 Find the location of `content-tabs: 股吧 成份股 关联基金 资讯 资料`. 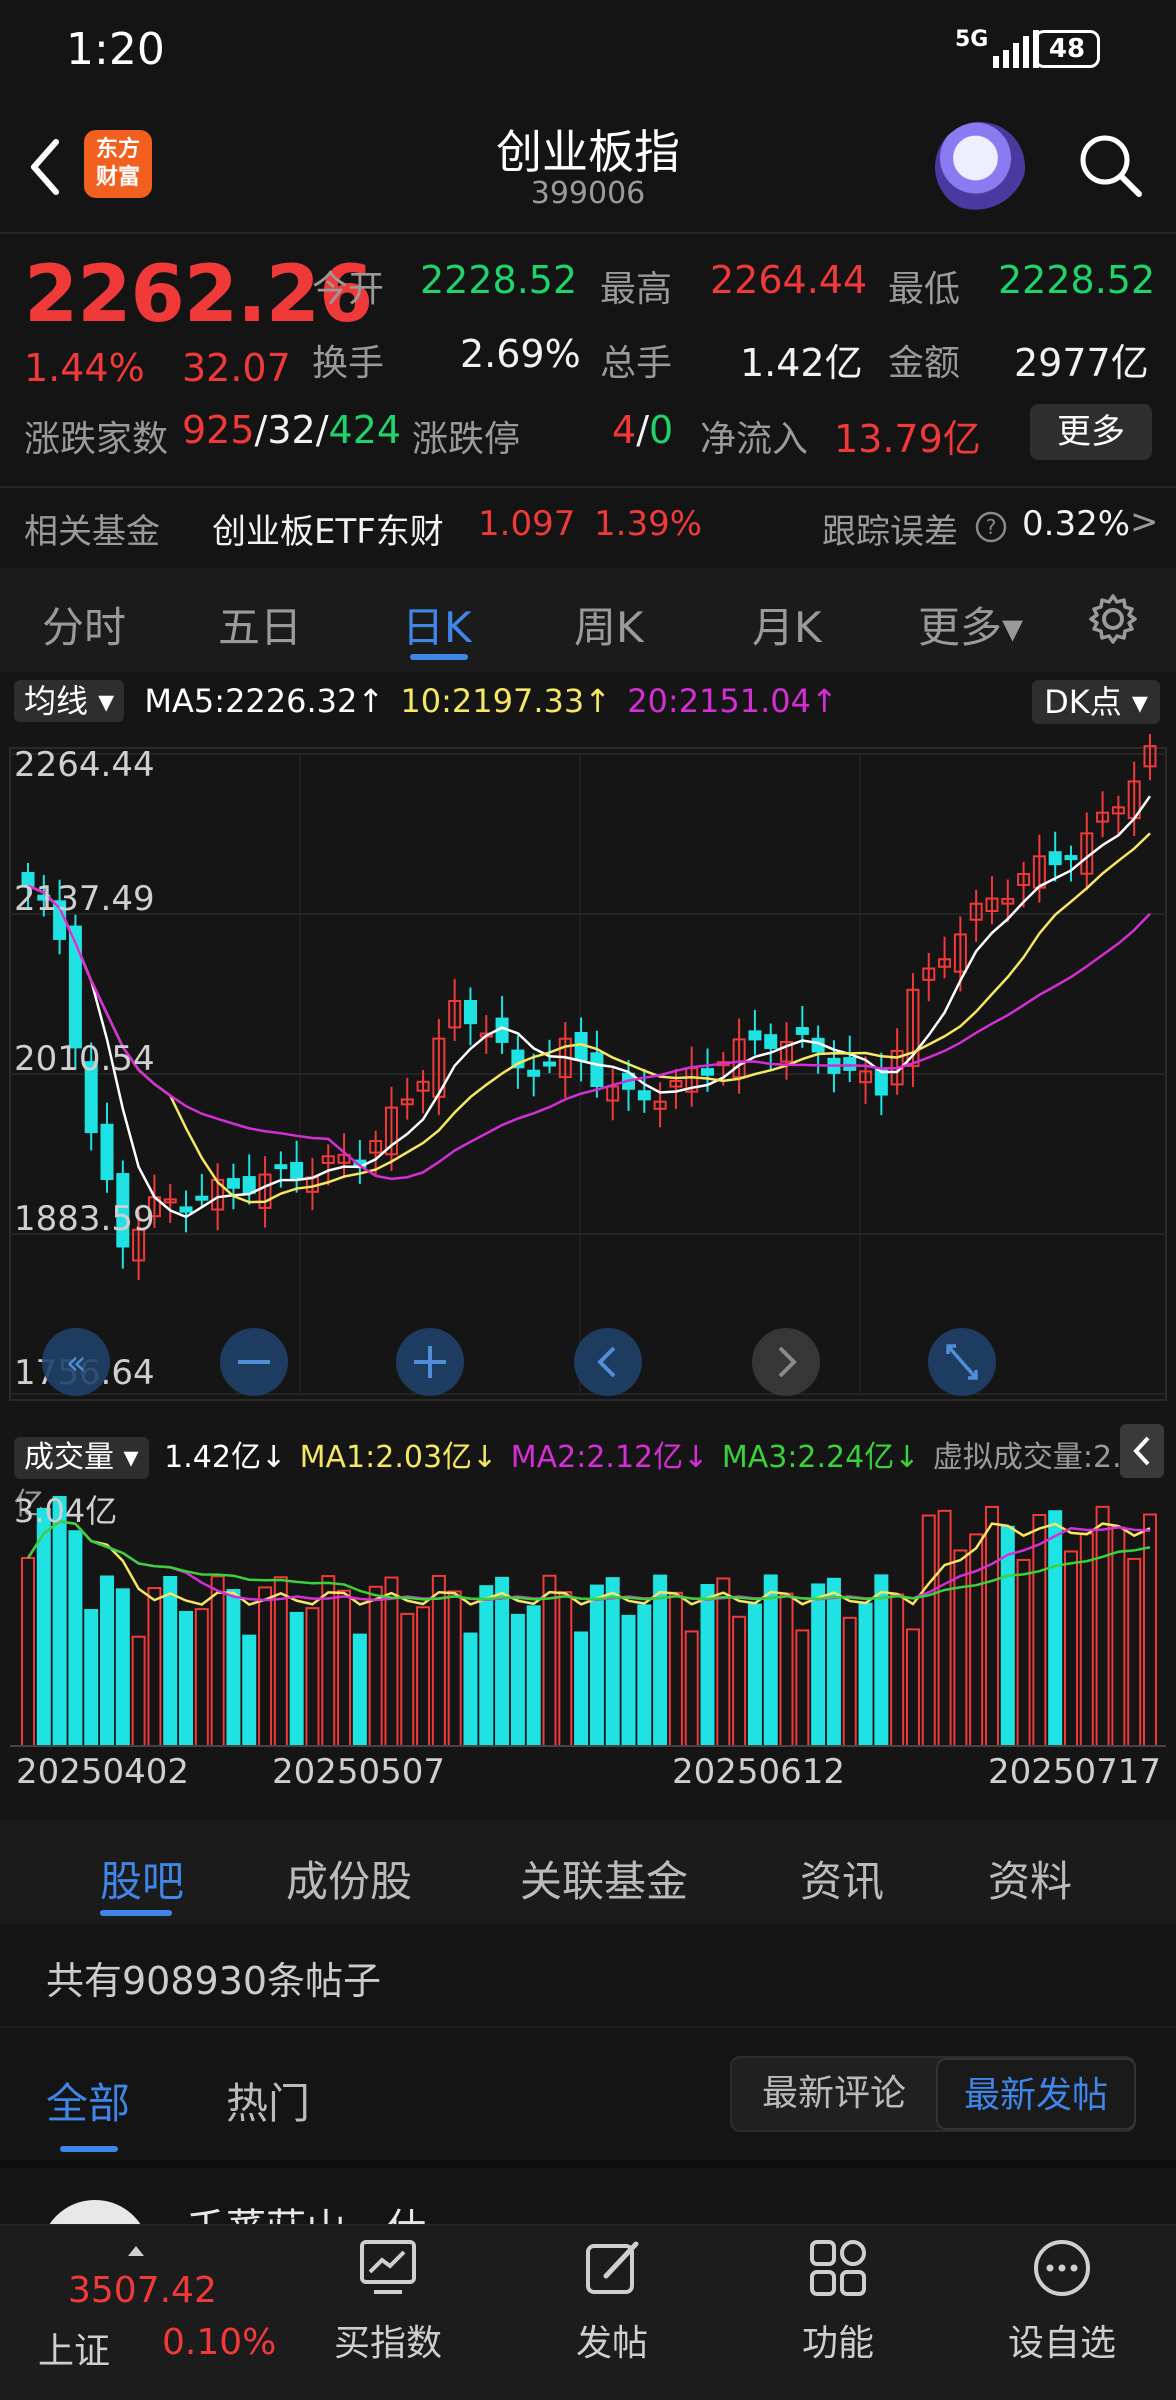

content-tabs: 股吧 成份股 关联基金 资讯 资料 is located at coordinates (588, 1872).